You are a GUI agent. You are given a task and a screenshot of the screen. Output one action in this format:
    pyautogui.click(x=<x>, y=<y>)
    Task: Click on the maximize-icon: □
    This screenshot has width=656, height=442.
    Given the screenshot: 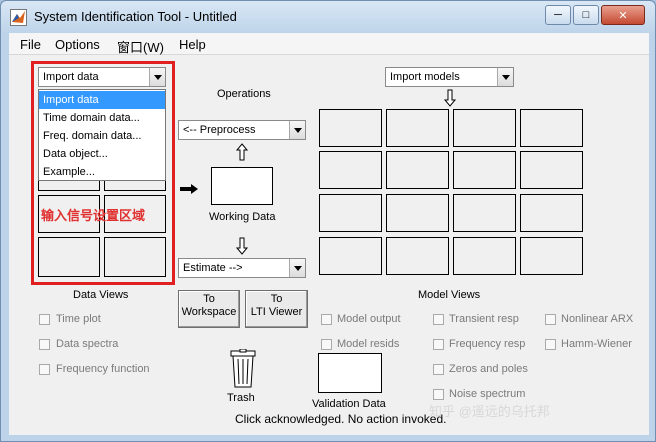 What is the action you would take?
    pyautogui.click(x=586, y=15)
    